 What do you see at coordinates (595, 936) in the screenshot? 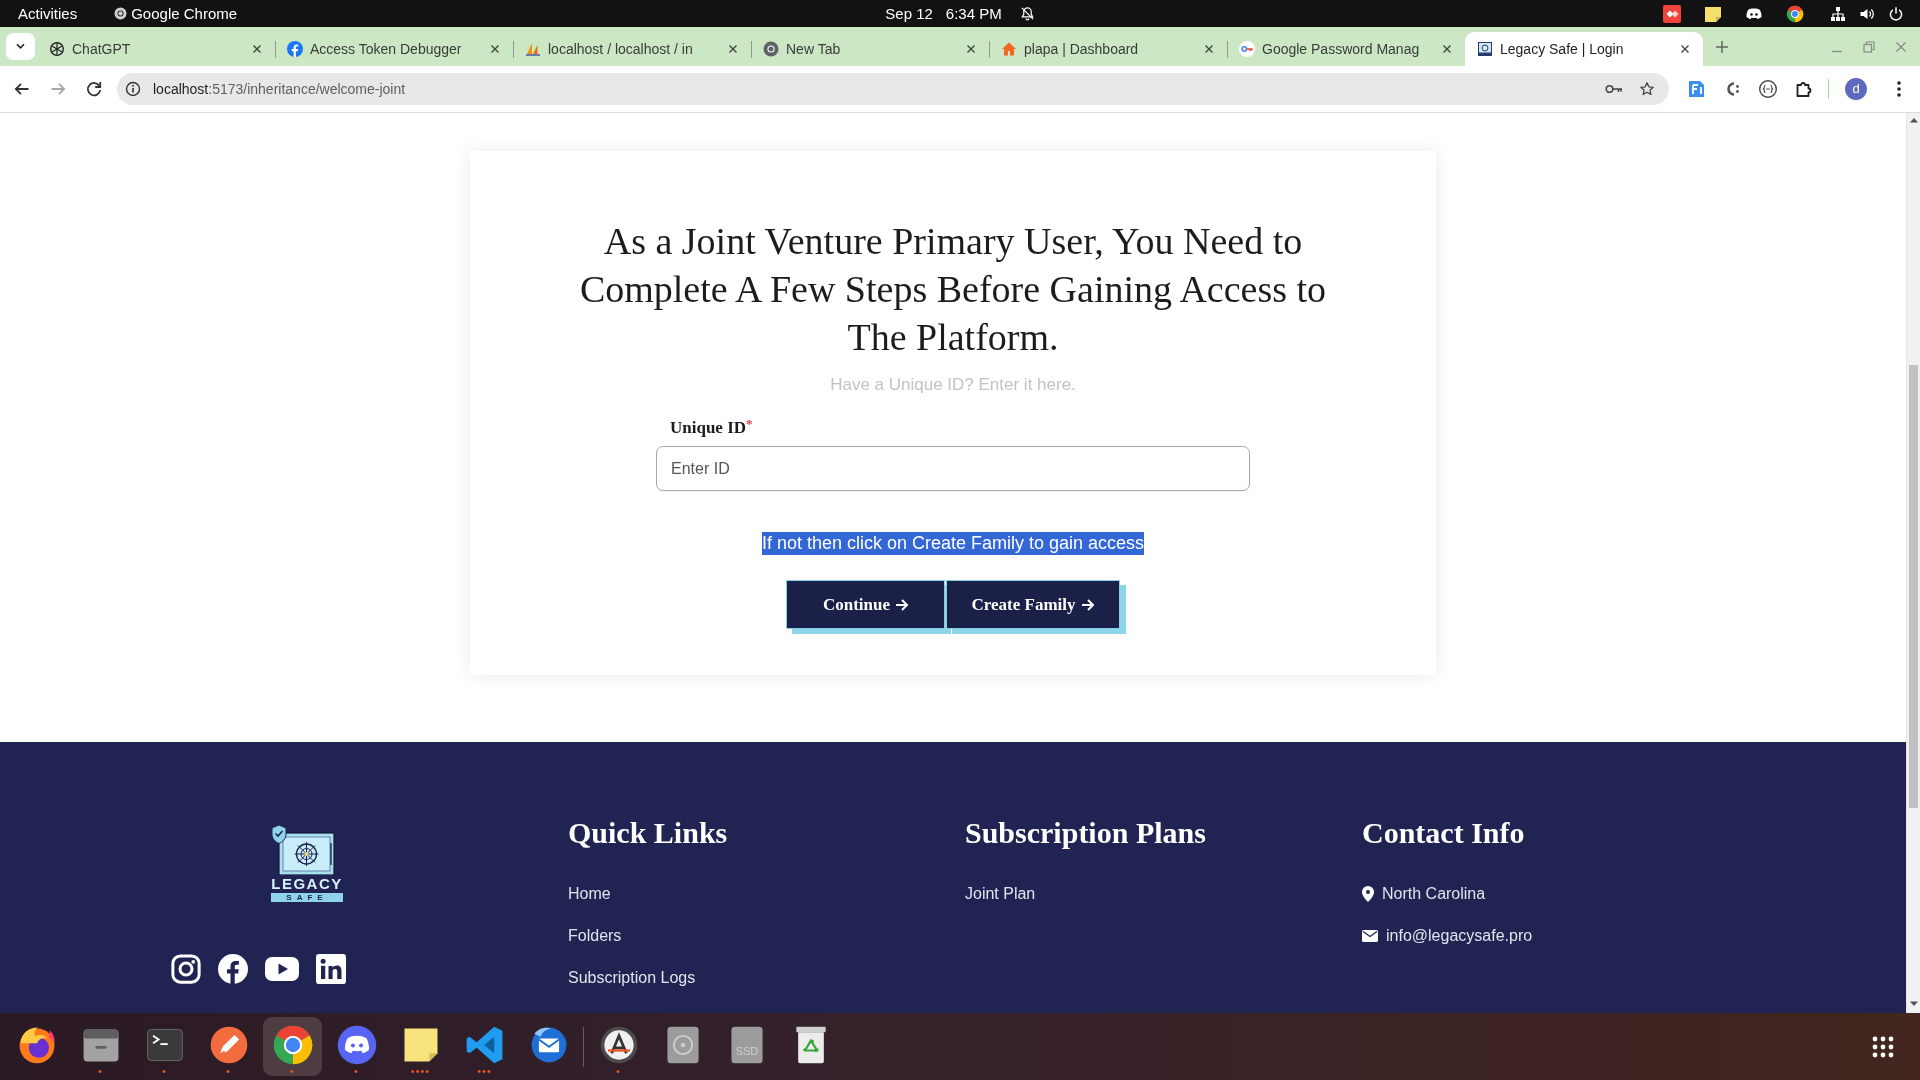
I see `footer-link: Folders` at bounding box center [595, 936].